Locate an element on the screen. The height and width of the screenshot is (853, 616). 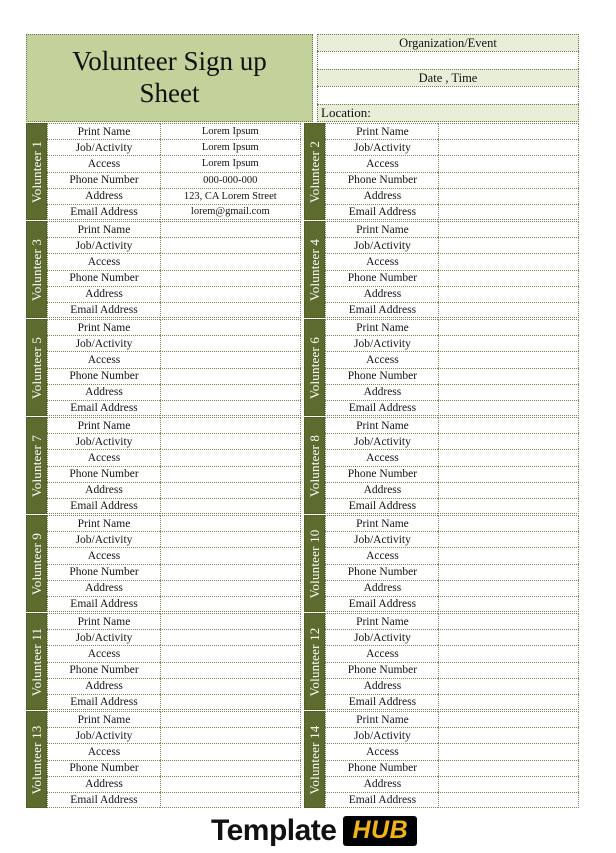
field-row: Phone Number is located at coordinates (174, 277).